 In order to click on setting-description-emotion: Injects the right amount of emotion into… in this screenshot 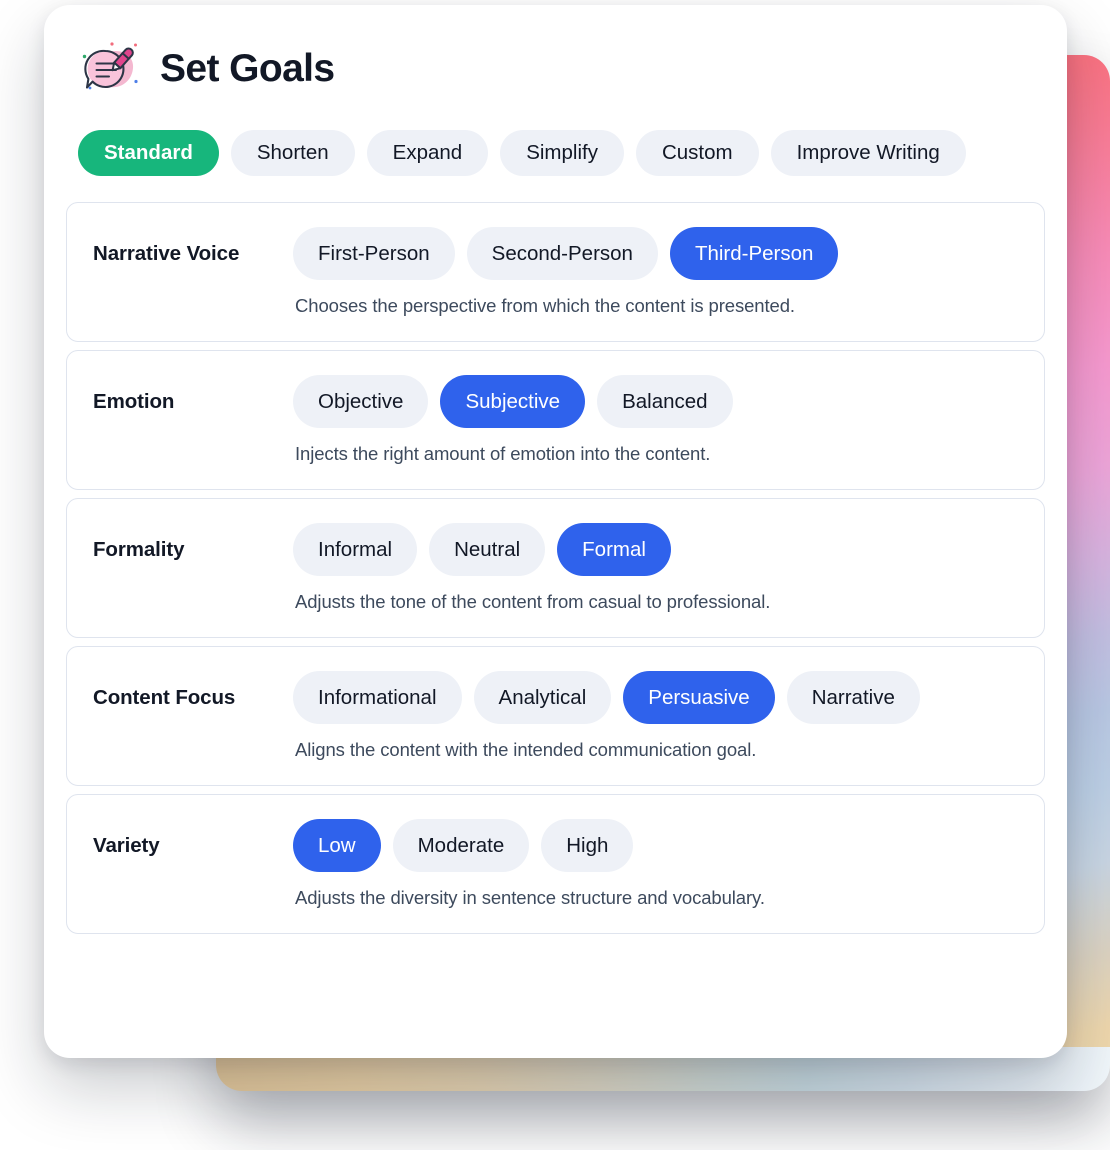, I will do `click(503, 453)`.